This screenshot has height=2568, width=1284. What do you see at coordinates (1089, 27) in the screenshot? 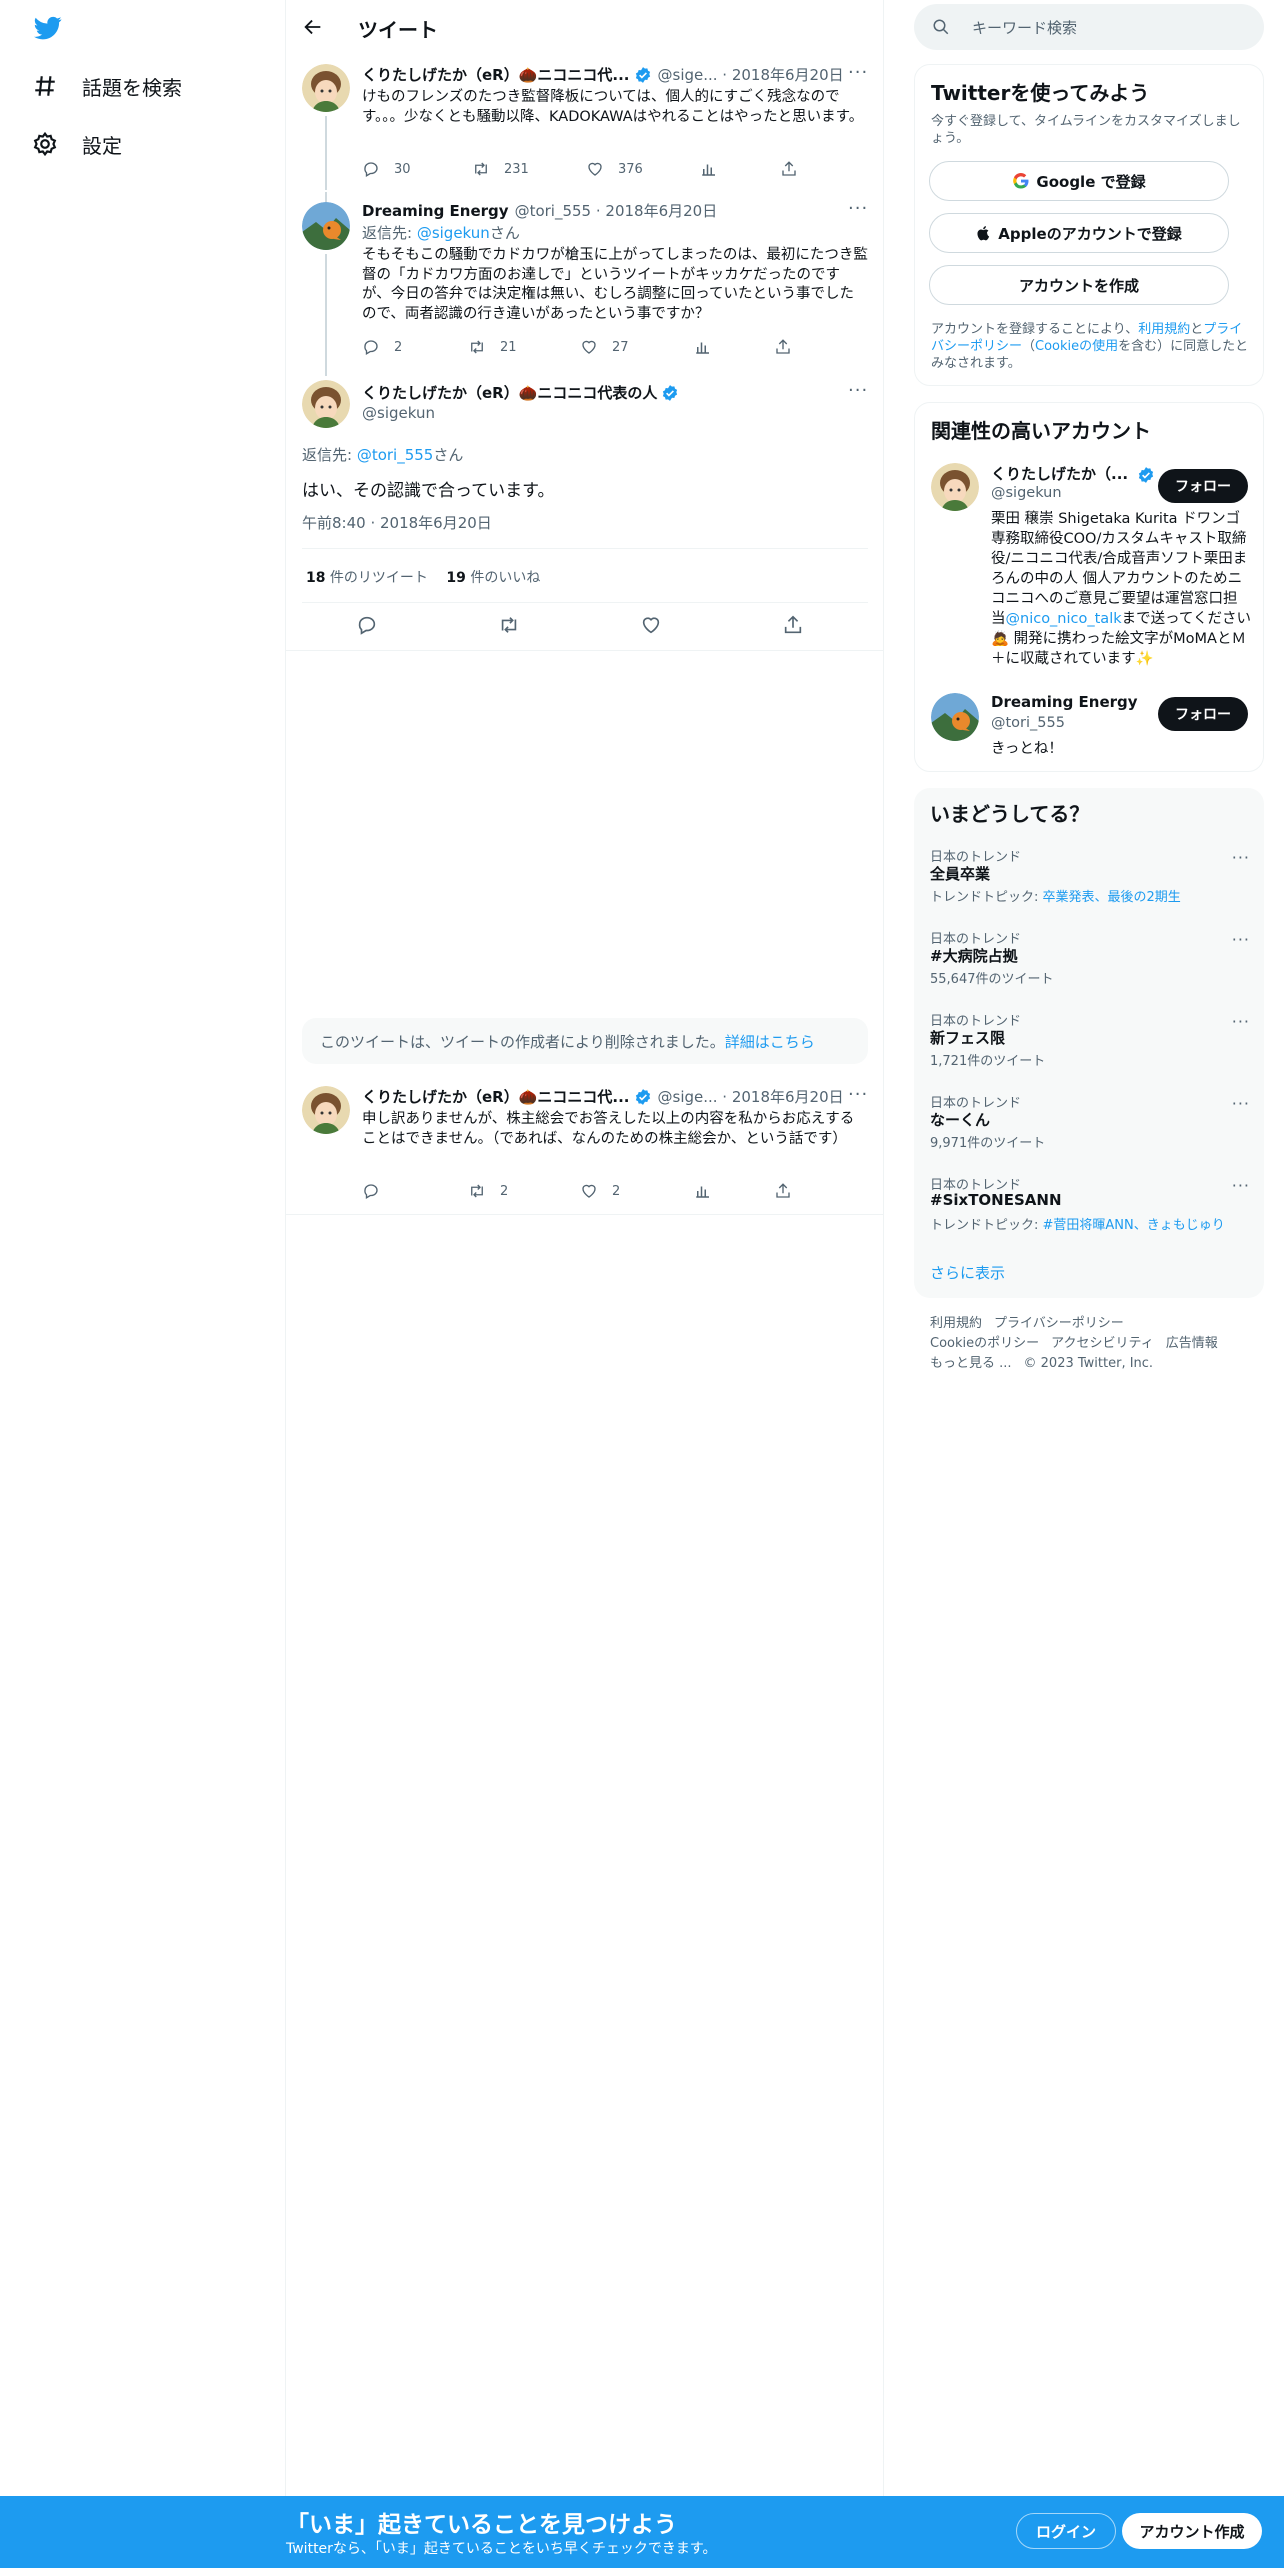
I see `search-bar: キーワード検索` at bounding box center [1089, 27].